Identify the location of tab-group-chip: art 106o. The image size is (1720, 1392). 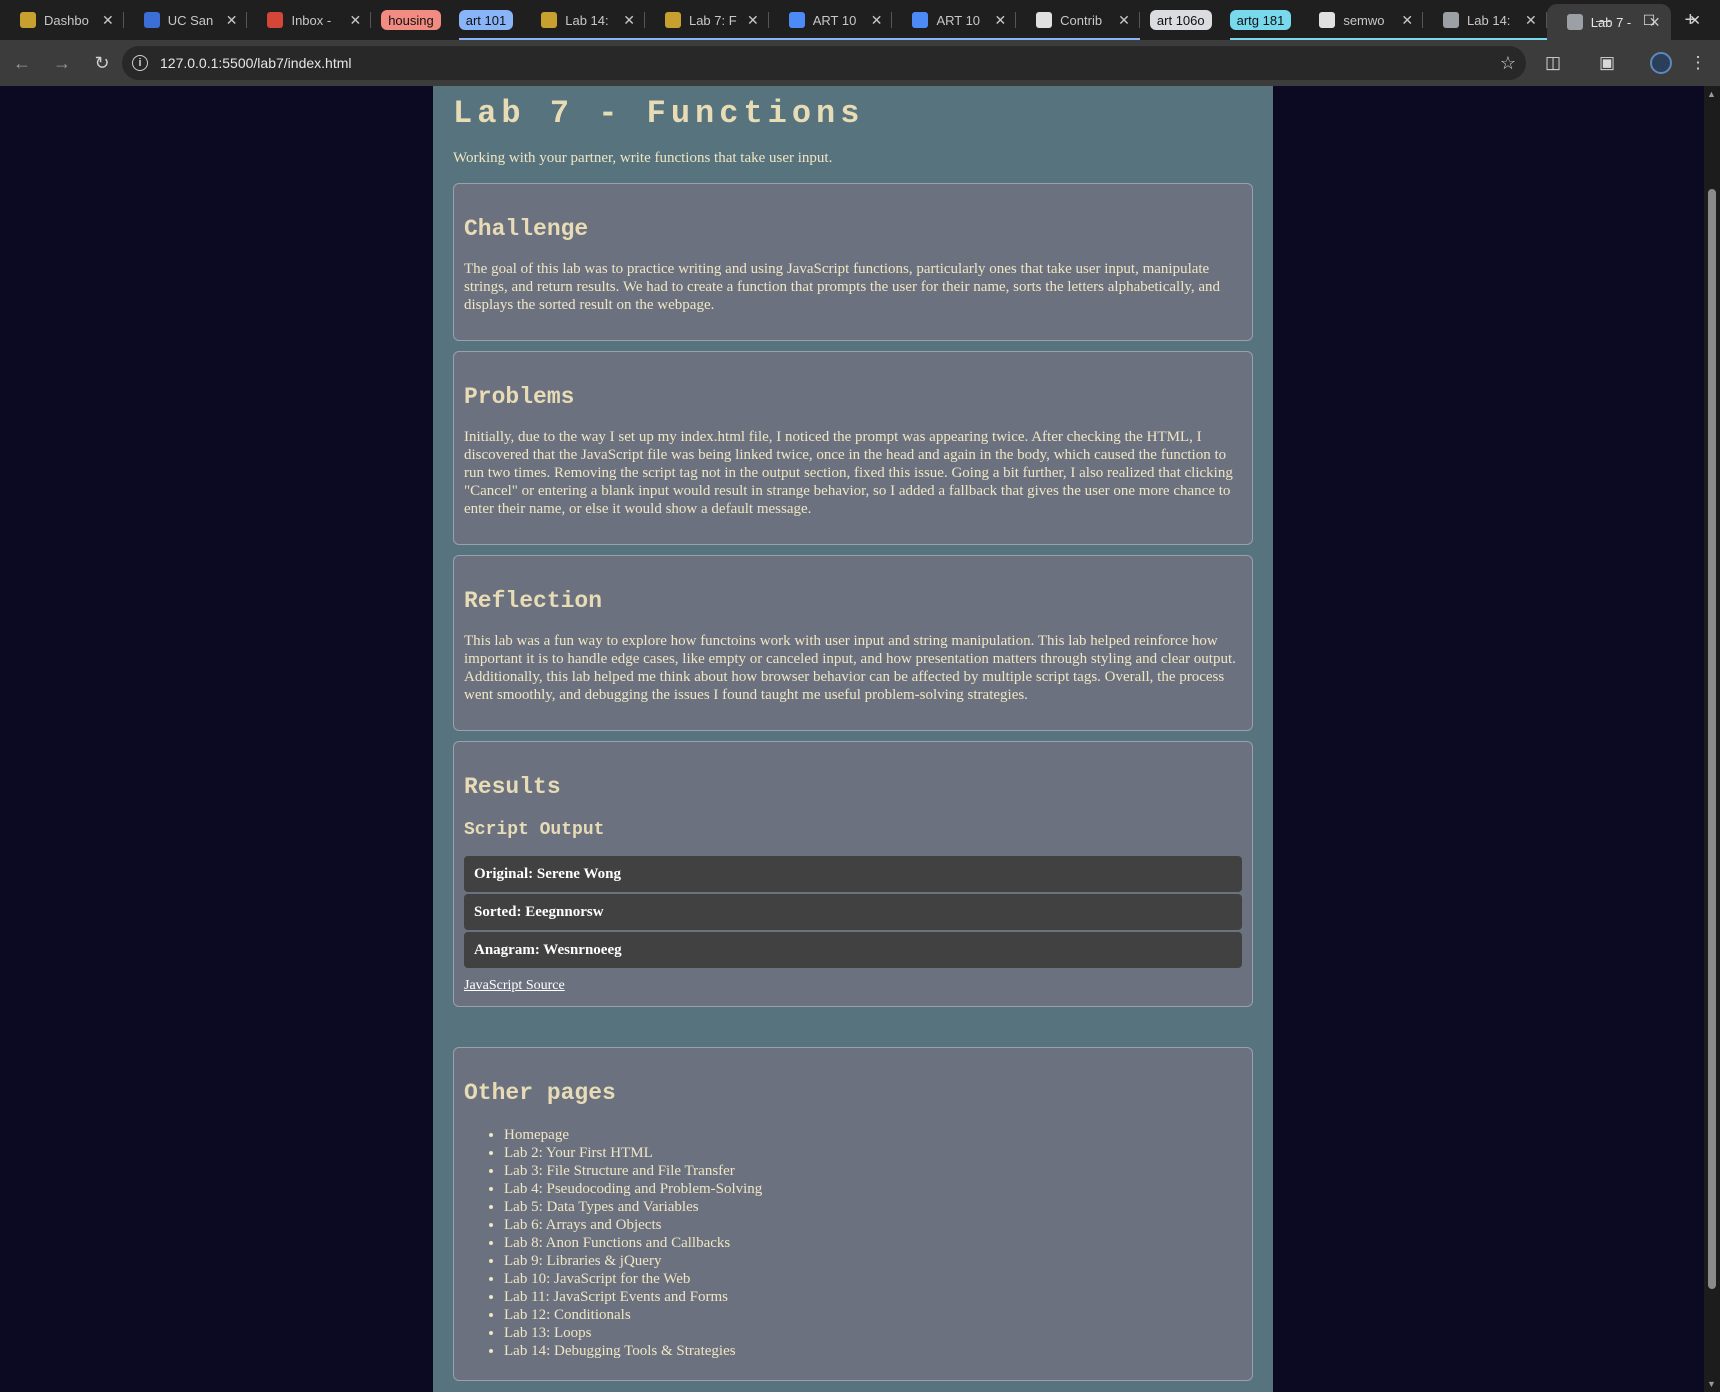
(1180, 20).